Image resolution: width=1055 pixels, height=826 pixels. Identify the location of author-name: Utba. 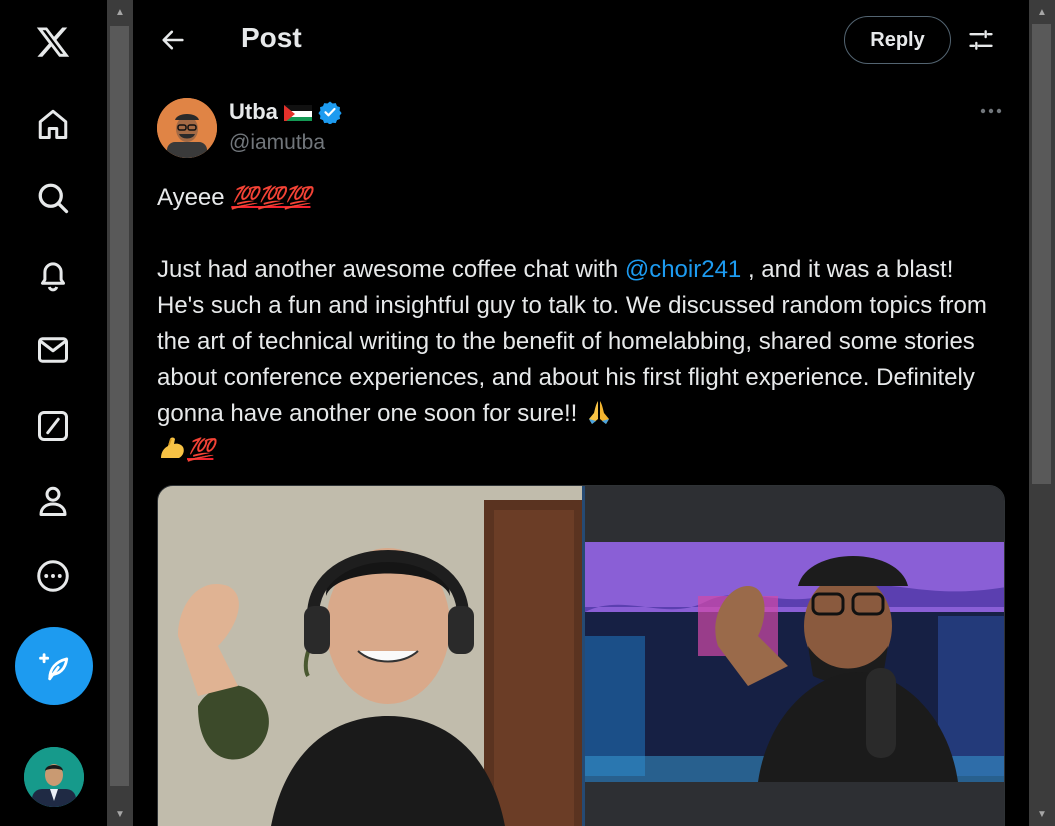
(285, 112).